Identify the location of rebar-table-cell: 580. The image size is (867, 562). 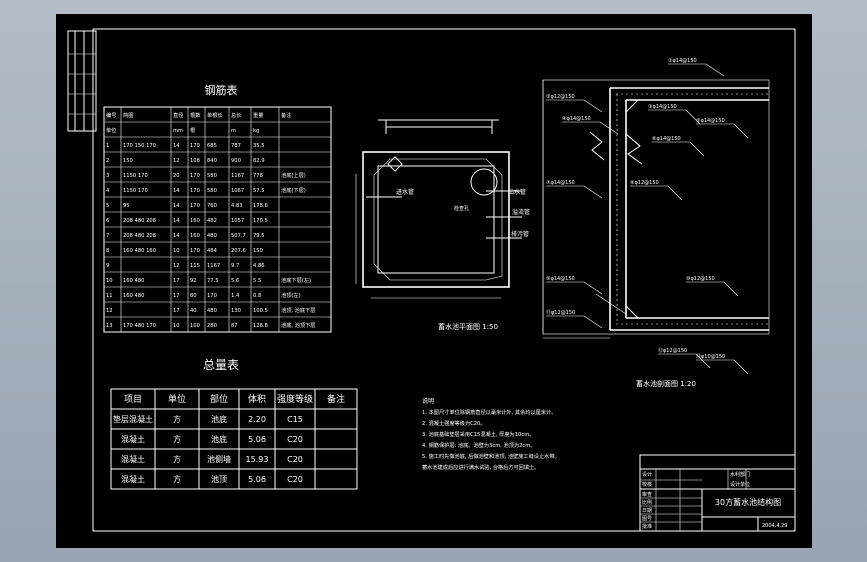
(212, 191).